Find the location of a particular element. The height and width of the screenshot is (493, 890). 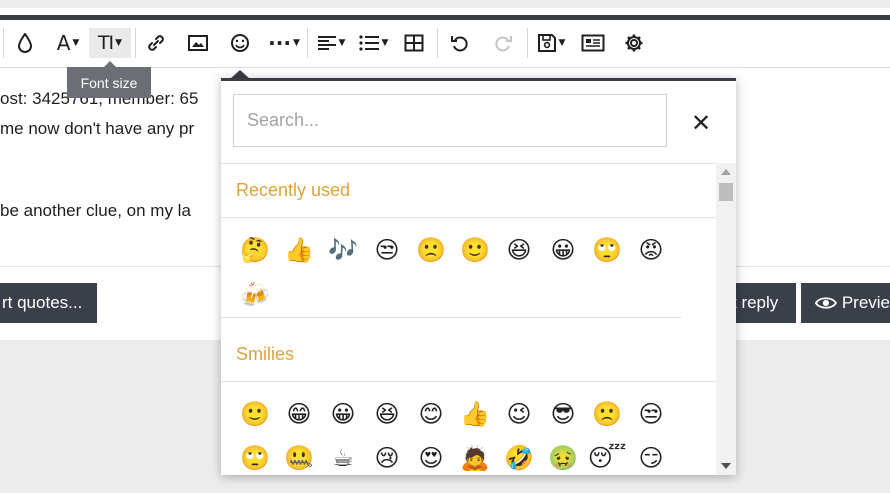

editor-toolbar: A ▼ TI ▼ ··· ▼ ▼ ▼ ▼ is located at coordinates (445, 44).